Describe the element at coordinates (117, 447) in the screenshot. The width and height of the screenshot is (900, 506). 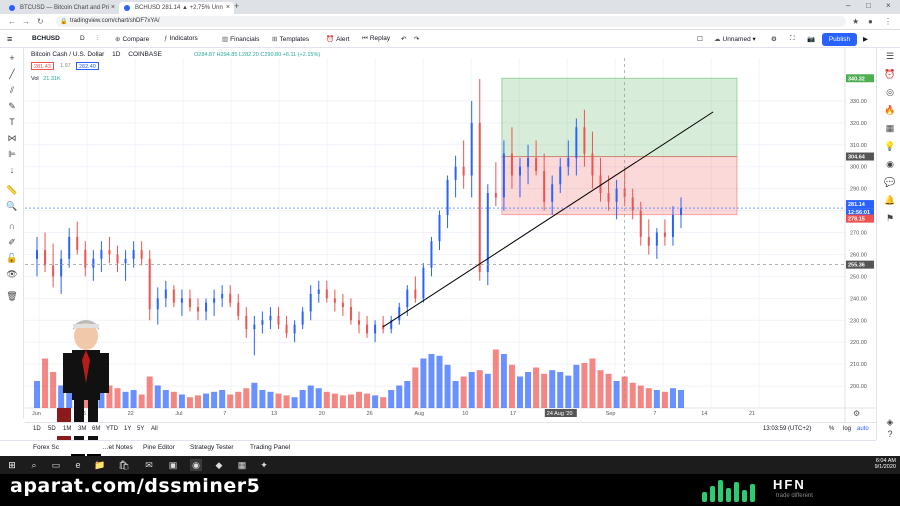
I see `tab-text-notes: …et Notes` at that location.